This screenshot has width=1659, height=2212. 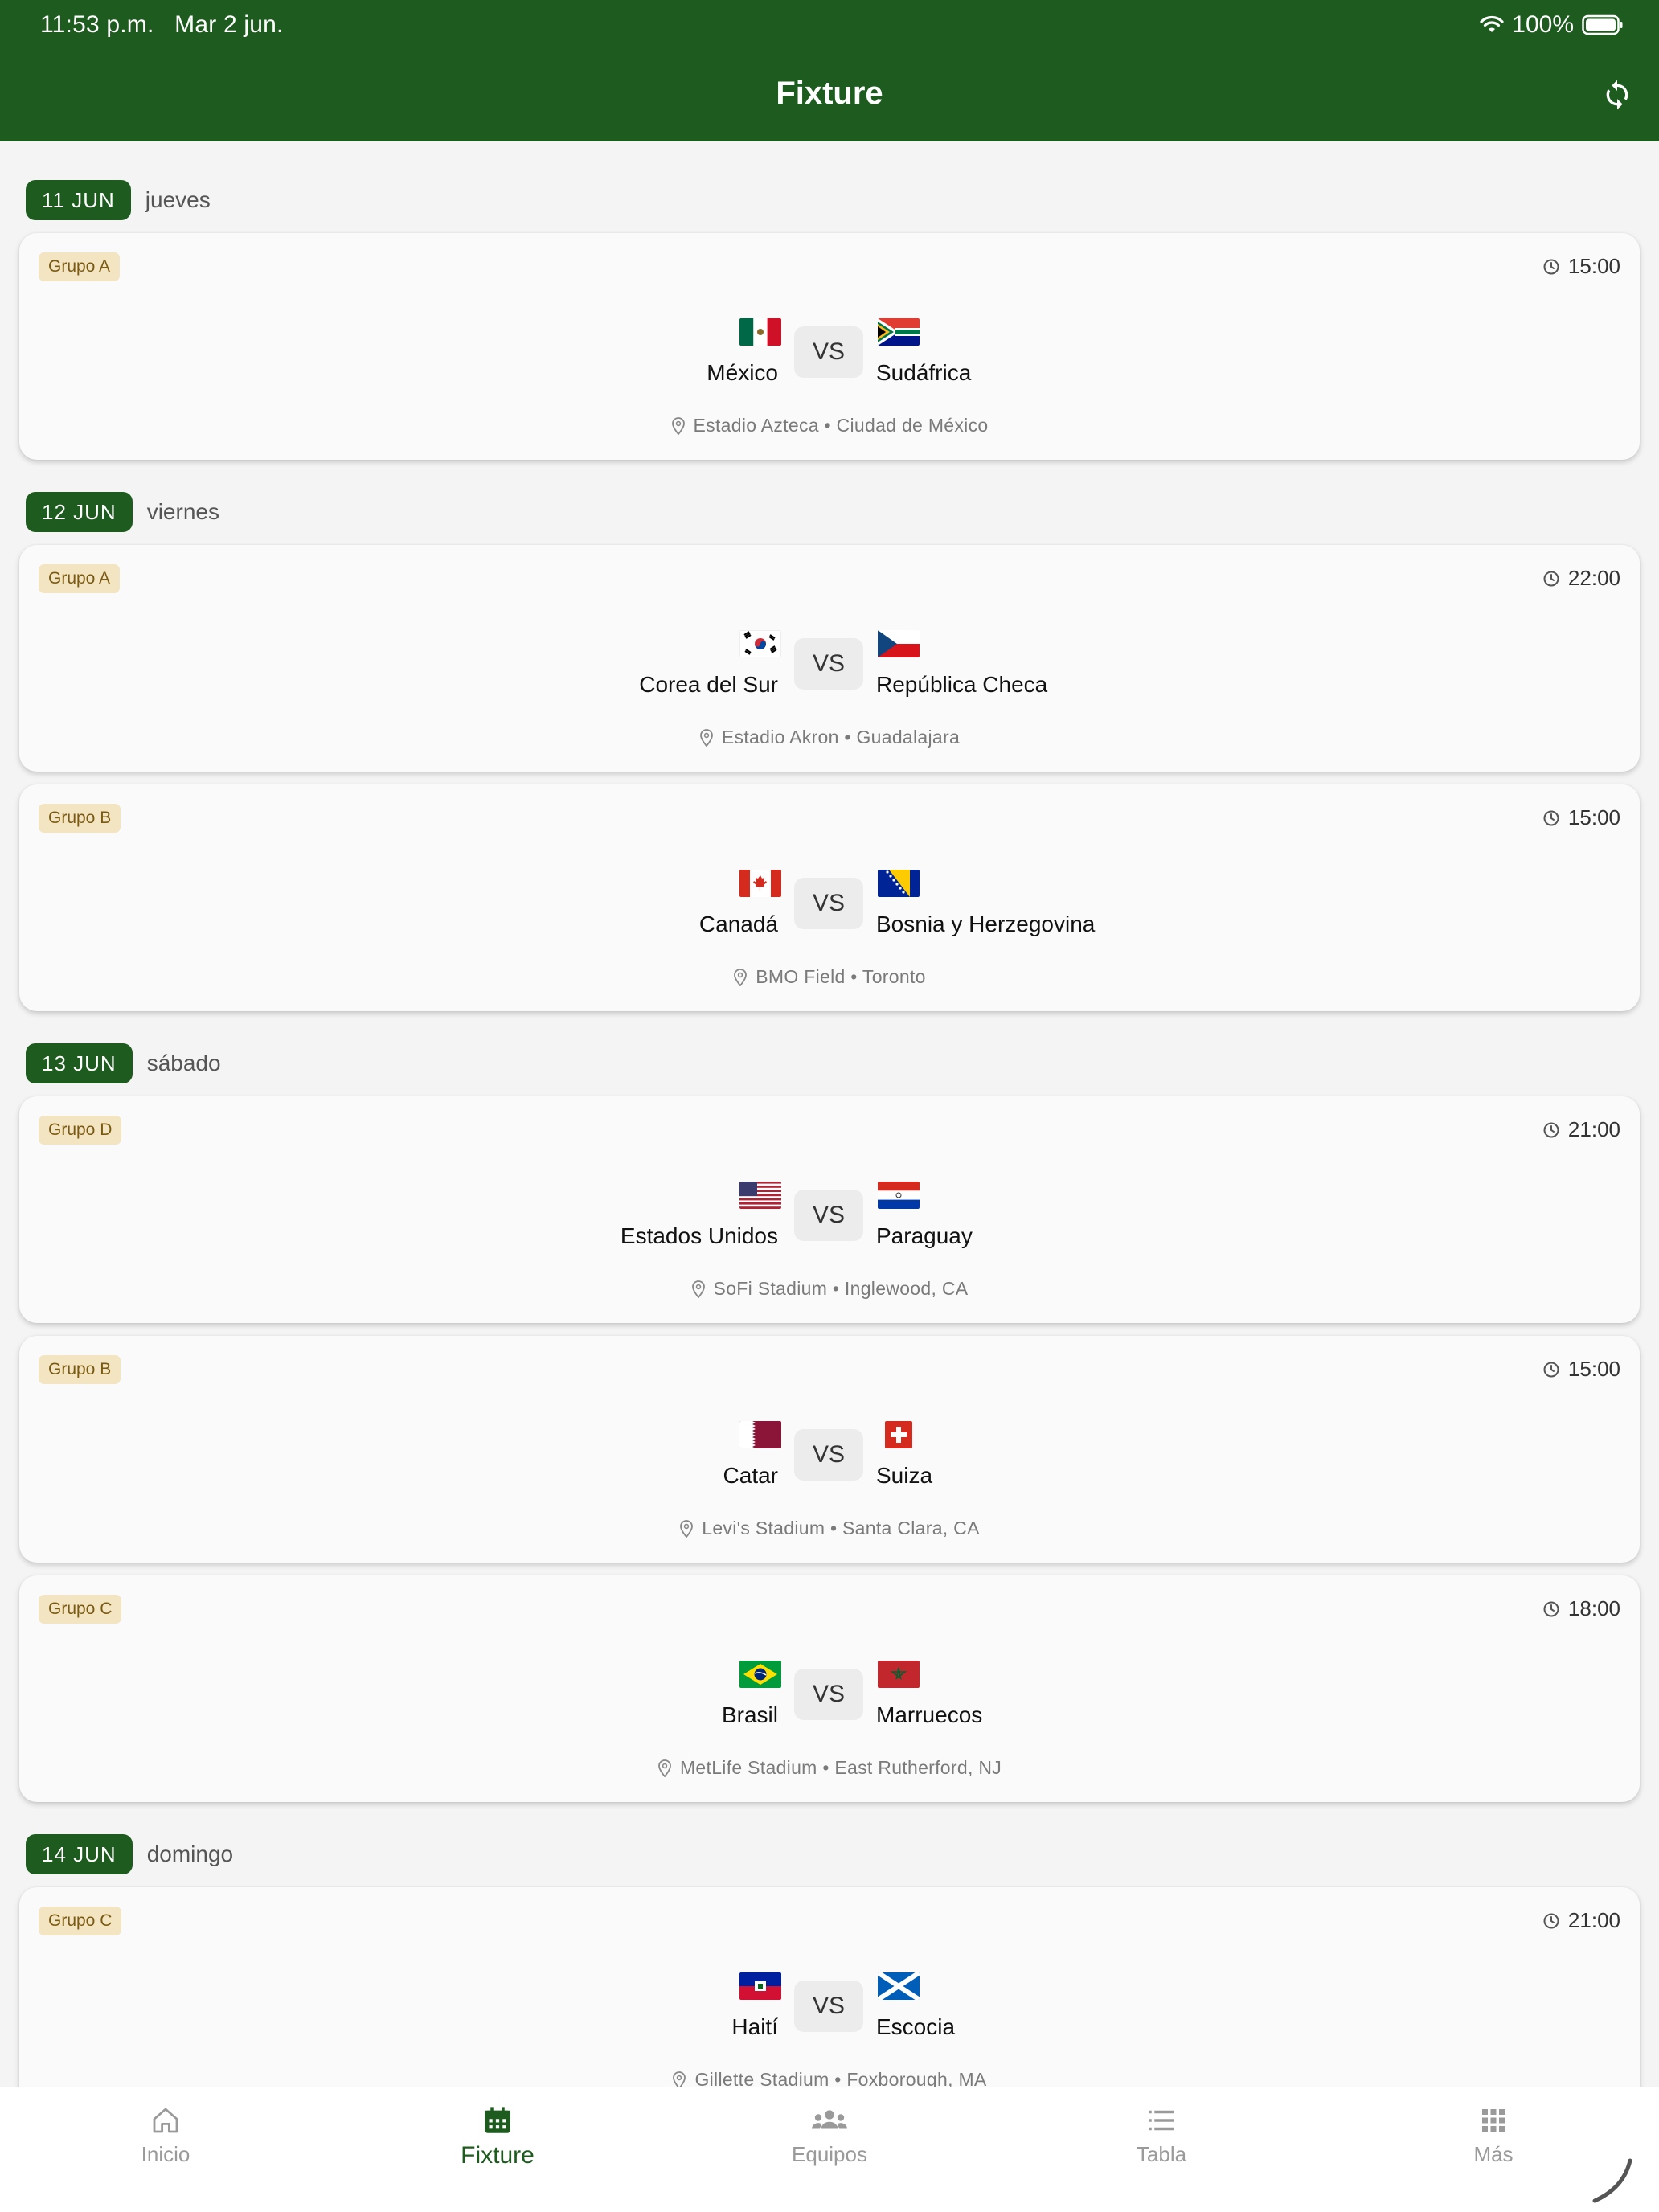 What do you see at coordinates (497, 2136) in the screenshot?
I see `nav-item-fixture: Fixture` at bounding box center [497, 2136].